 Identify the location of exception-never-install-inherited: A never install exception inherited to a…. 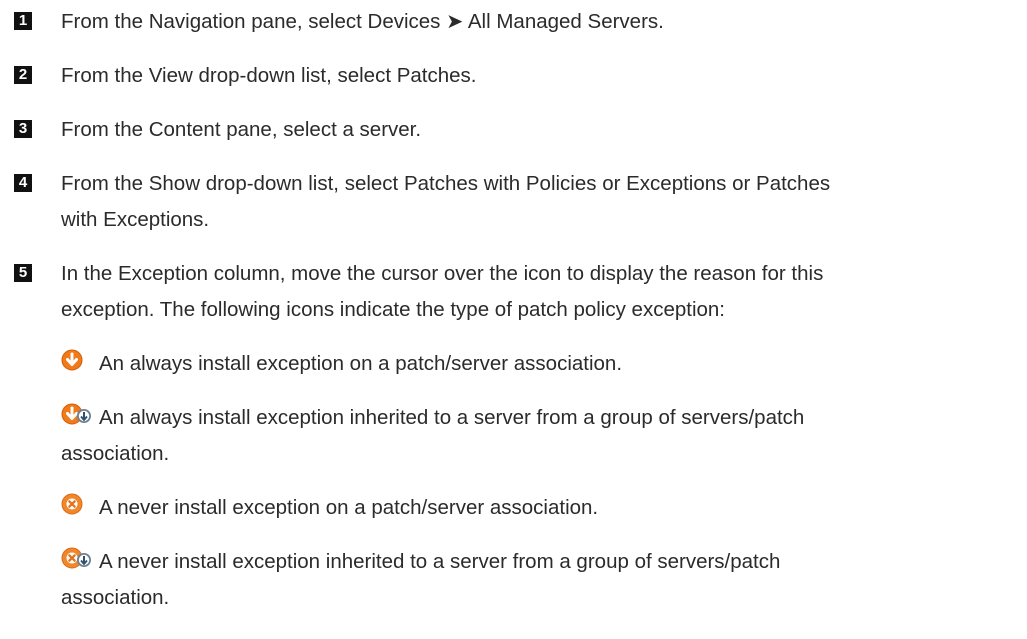
(542, 562).